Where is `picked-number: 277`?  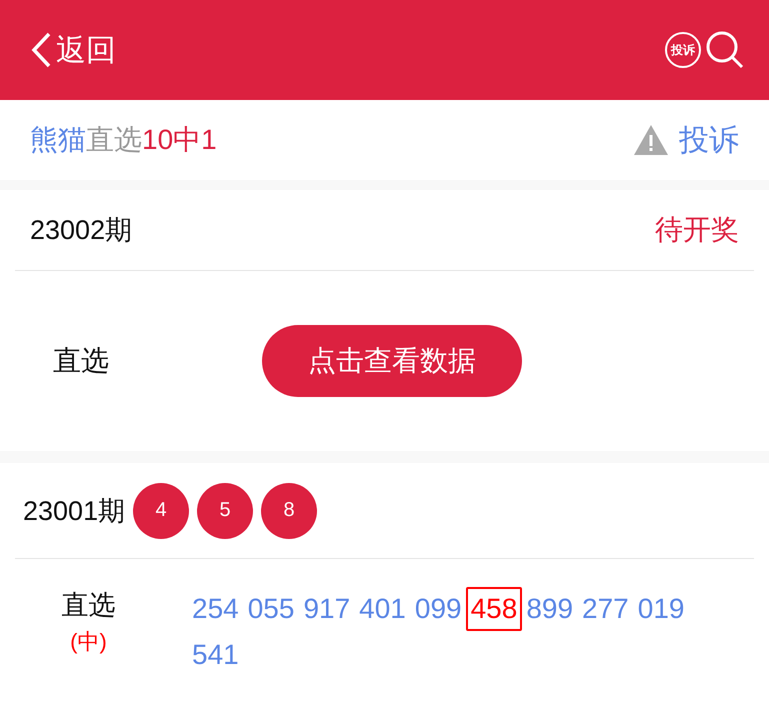 picked-number: 277 is located at coordinates (605, 609).